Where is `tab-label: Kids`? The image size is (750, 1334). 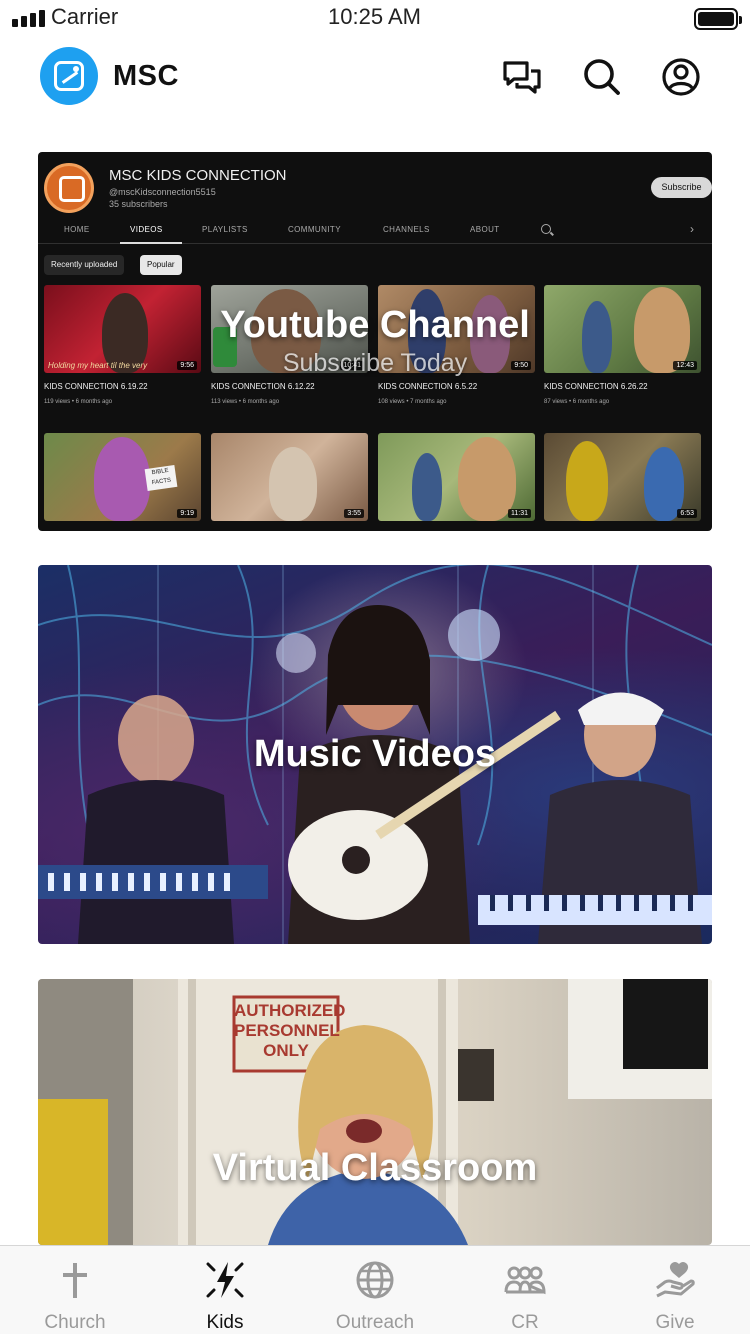 tab-label: Kids is located at coordinates (225, 1322).